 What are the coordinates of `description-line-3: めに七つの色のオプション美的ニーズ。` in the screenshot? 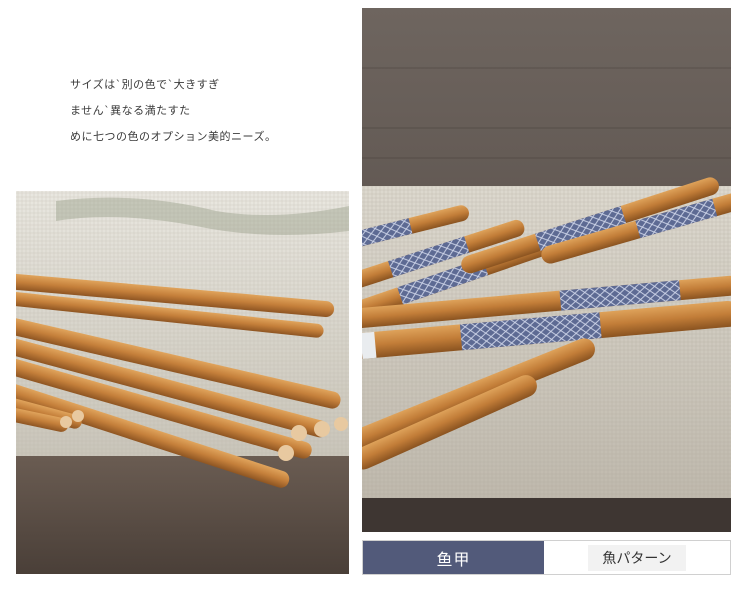 It's located at (173, 136).